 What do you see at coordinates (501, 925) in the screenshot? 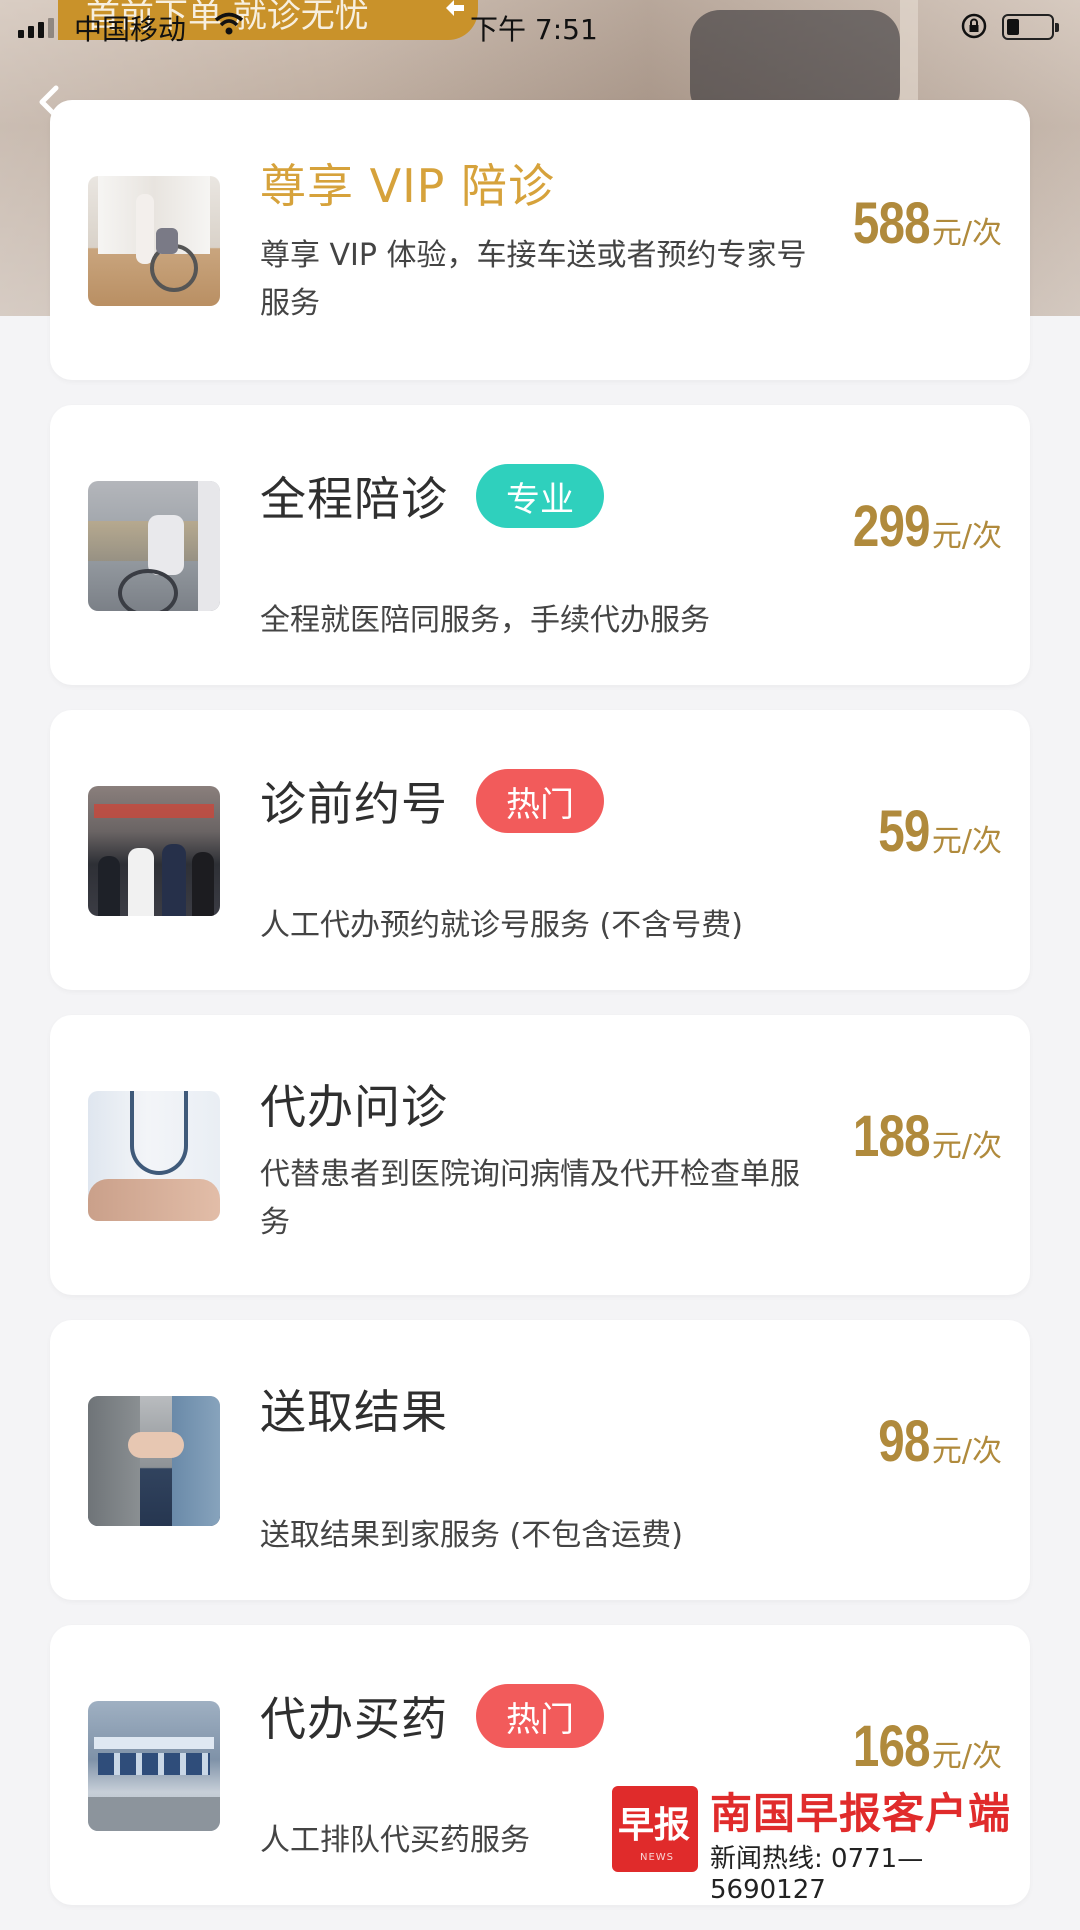
I see `service-description: 人工代办预约就诊号服务 (不含号费)` at bounding box center [501, 925].